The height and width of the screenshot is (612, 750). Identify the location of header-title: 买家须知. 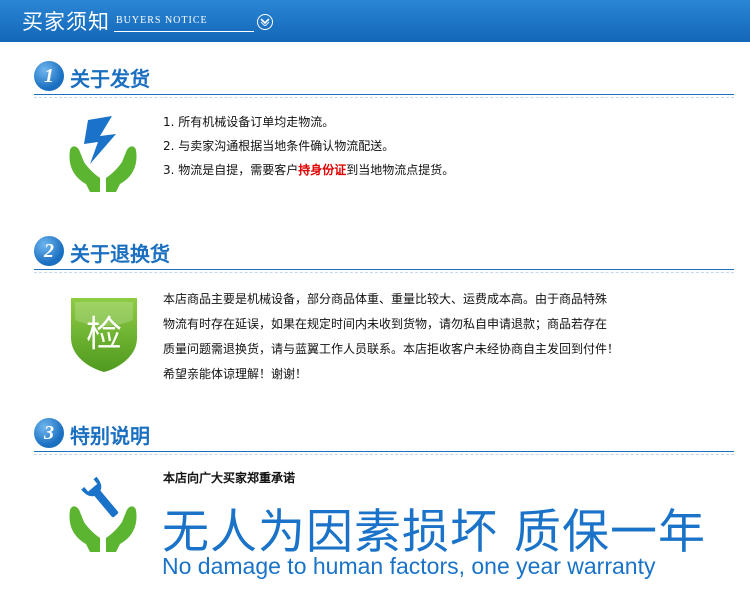
(66, 22).